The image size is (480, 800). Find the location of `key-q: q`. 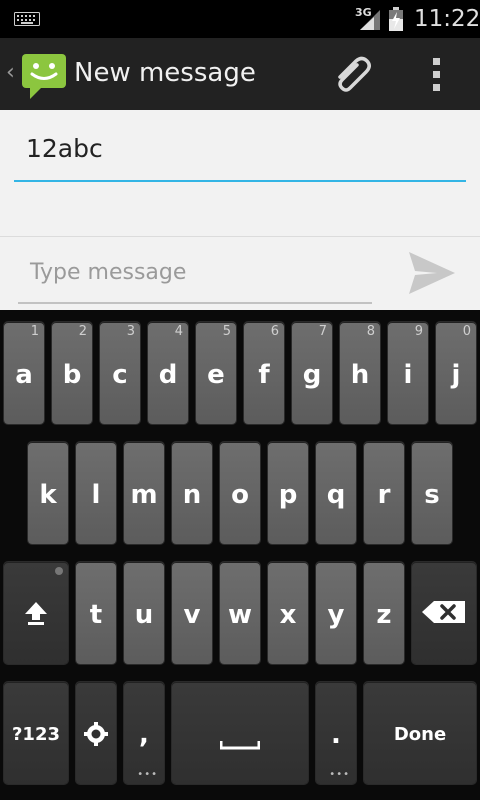

key-q: q is located at coordinates (336, 493).